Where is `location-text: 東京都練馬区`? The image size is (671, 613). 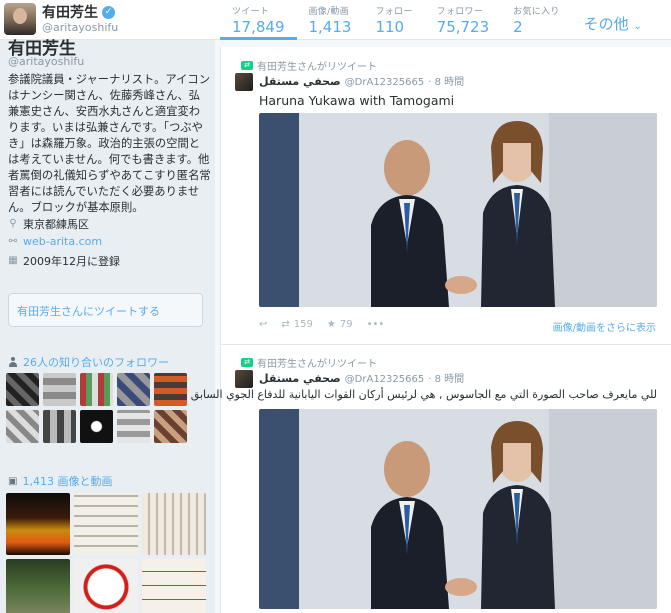
location-text: 東京都練馬区 is located at coordinates (56, 224).